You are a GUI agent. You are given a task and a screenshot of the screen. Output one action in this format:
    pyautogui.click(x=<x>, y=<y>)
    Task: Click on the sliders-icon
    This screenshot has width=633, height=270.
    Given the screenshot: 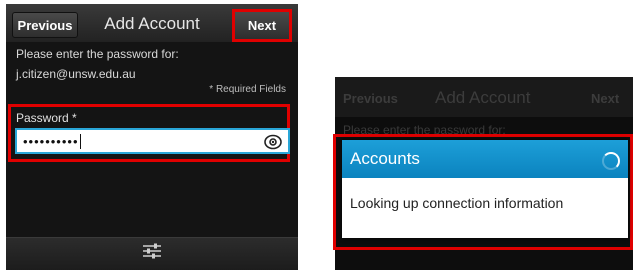 What is the action you would take?
    pyautogui.click(x=152, y=251)
    